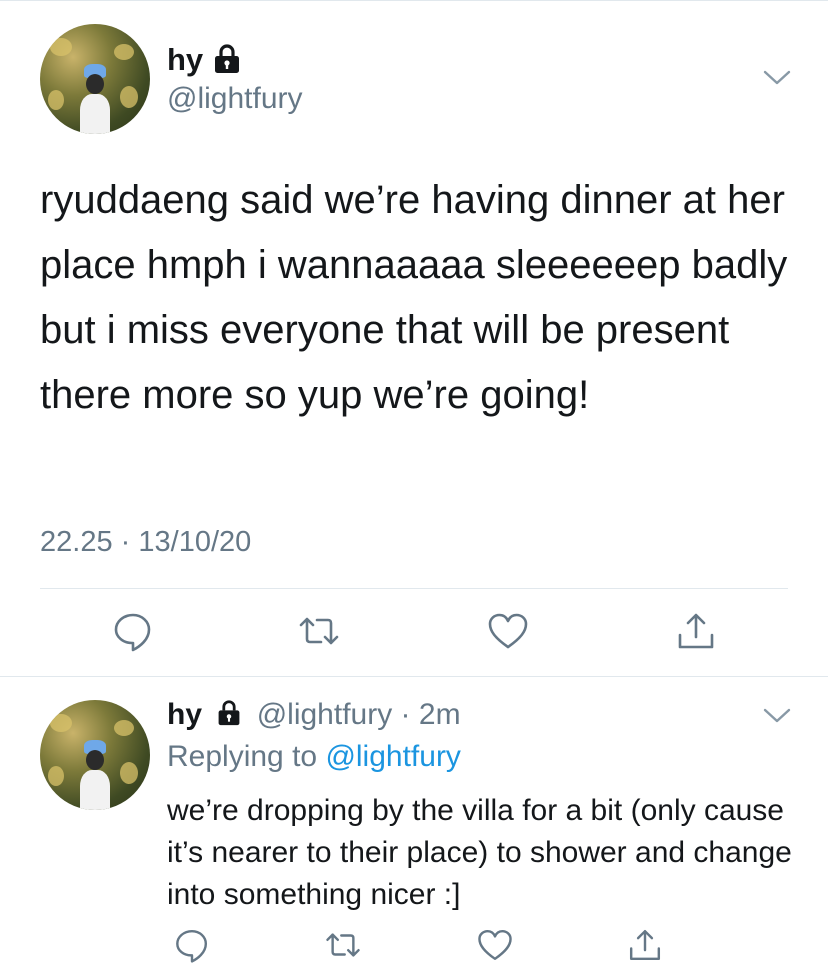 The image size is (828, 979). I want to click on reply-header: hy @lightfury · 2m, so click(314, 715).